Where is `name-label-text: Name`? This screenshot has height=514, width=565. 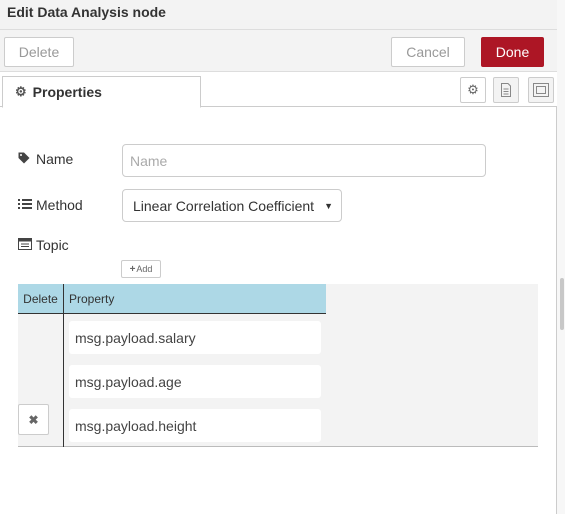 name-label-text: Name is located at coordinates (55, 159).